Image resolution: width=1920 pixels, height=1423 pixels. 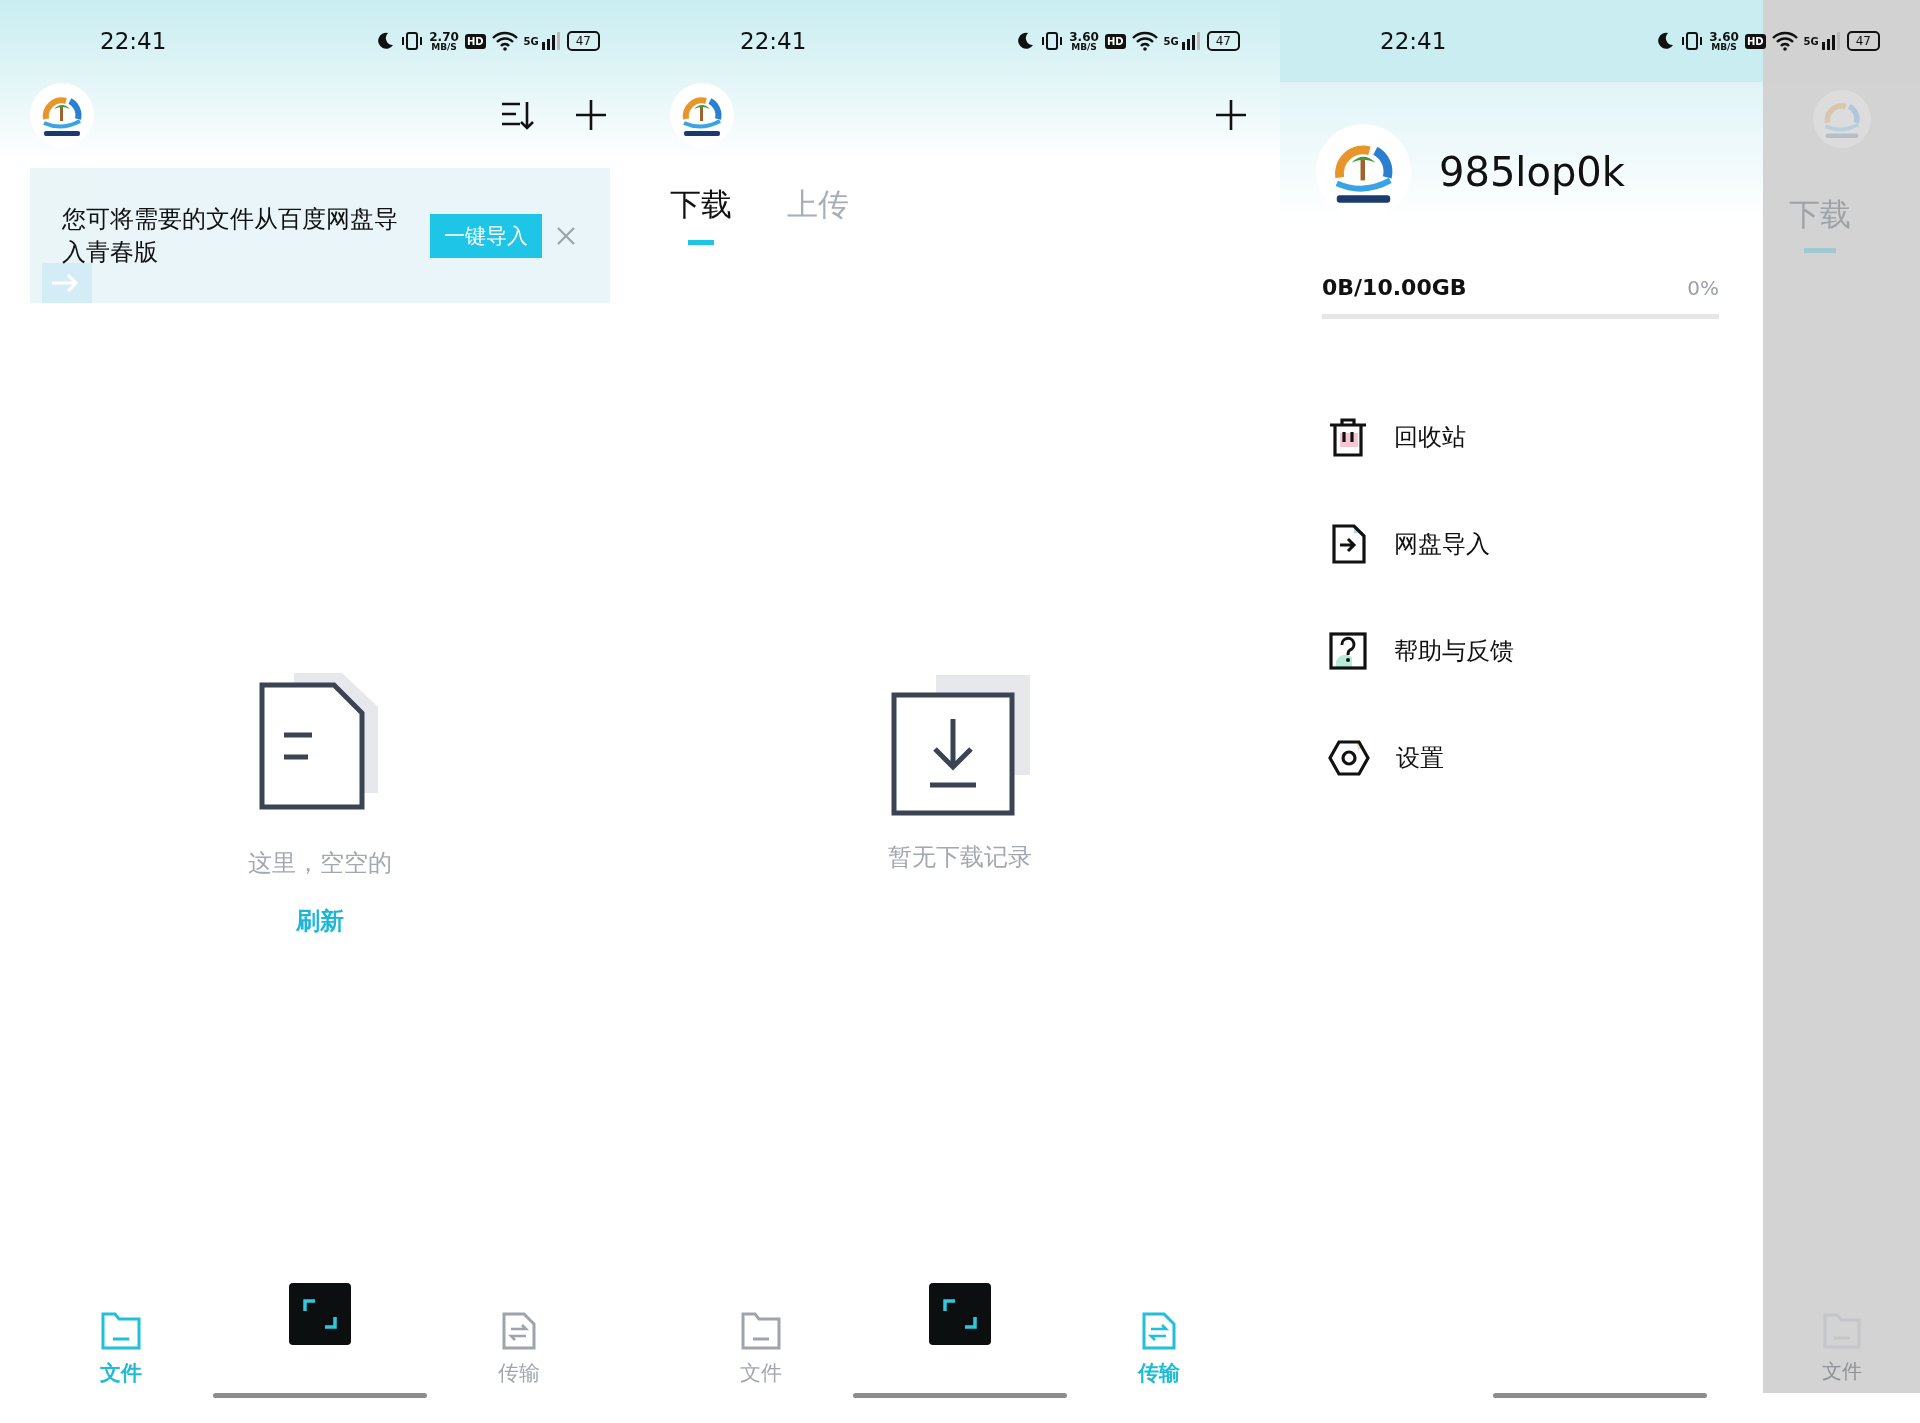 What do you see at coordinates (1394, 287) in the screenshot?
I see `storage-used: 0B/10.00GB` at bounding box center [1394, 287].